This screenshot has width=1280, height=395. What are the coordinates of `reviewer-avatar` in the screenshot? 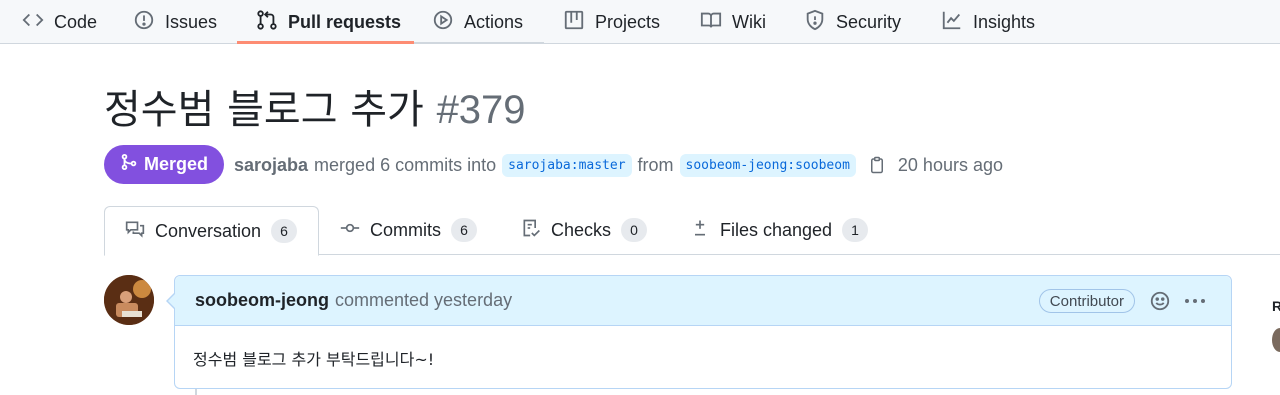 It's located at (1276, 340).